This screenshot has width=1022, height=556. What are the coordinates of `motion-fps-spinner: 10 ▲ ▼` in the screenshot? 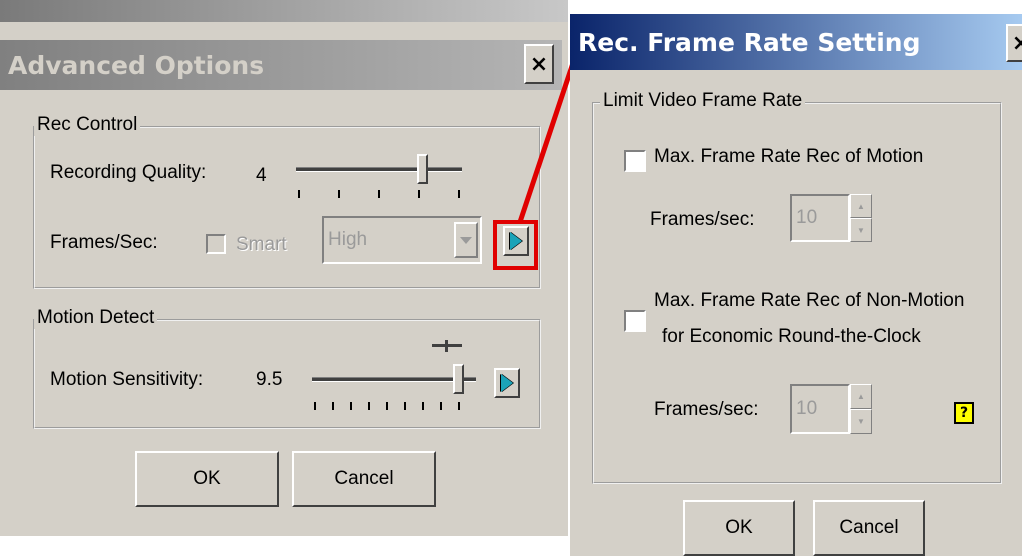 It's located at (831, 218).